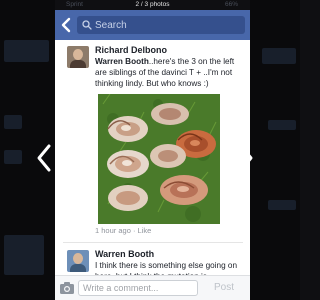 The width and height of the screenshot is (320, 300). I want to click on search-input, so click(167, 25).